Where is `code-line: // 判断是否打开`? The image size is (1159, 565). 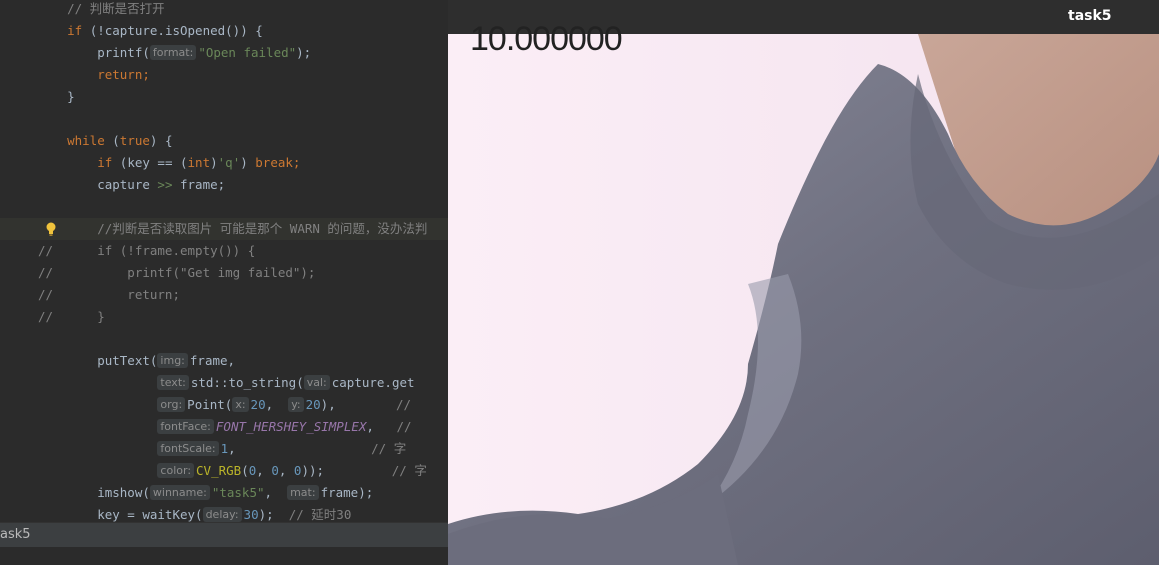
code-line: // 判断是否打开 is located at coordinates (224, 10).